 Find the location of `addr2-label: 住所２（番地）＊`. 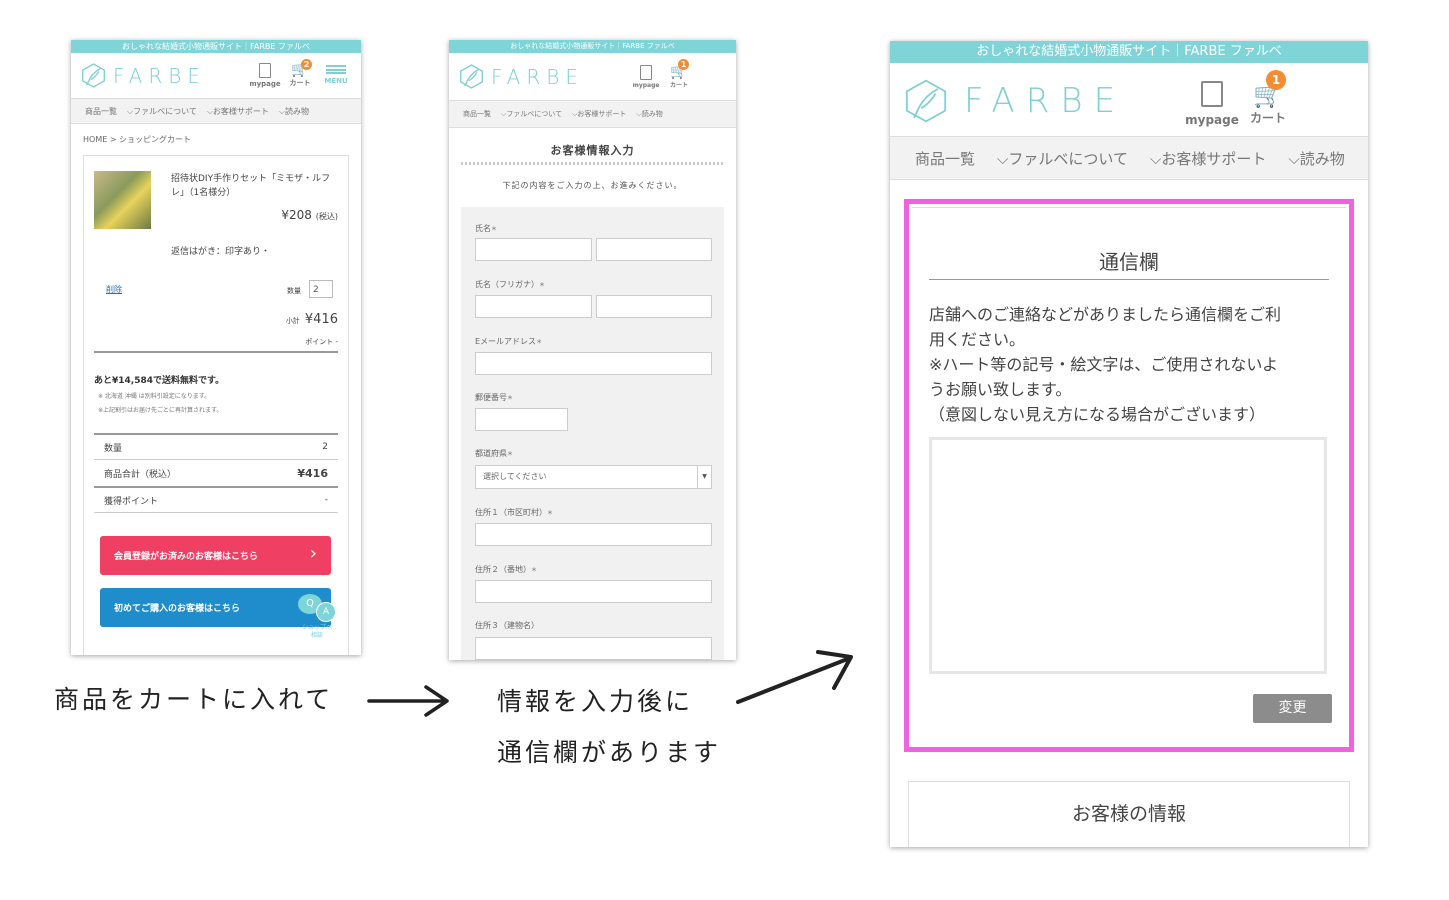

addr2-label: 住所２（番地）＊ is located at coordinates (506, 569).